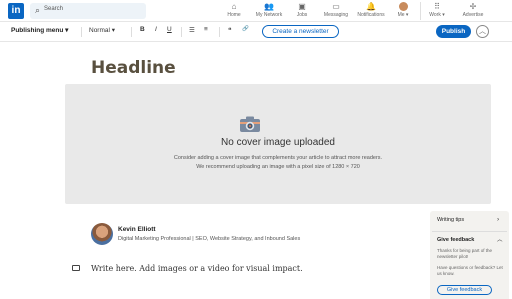  Describe the element at coordinates (420, 11) in the screenshot. I see `nav-divider` at that location.